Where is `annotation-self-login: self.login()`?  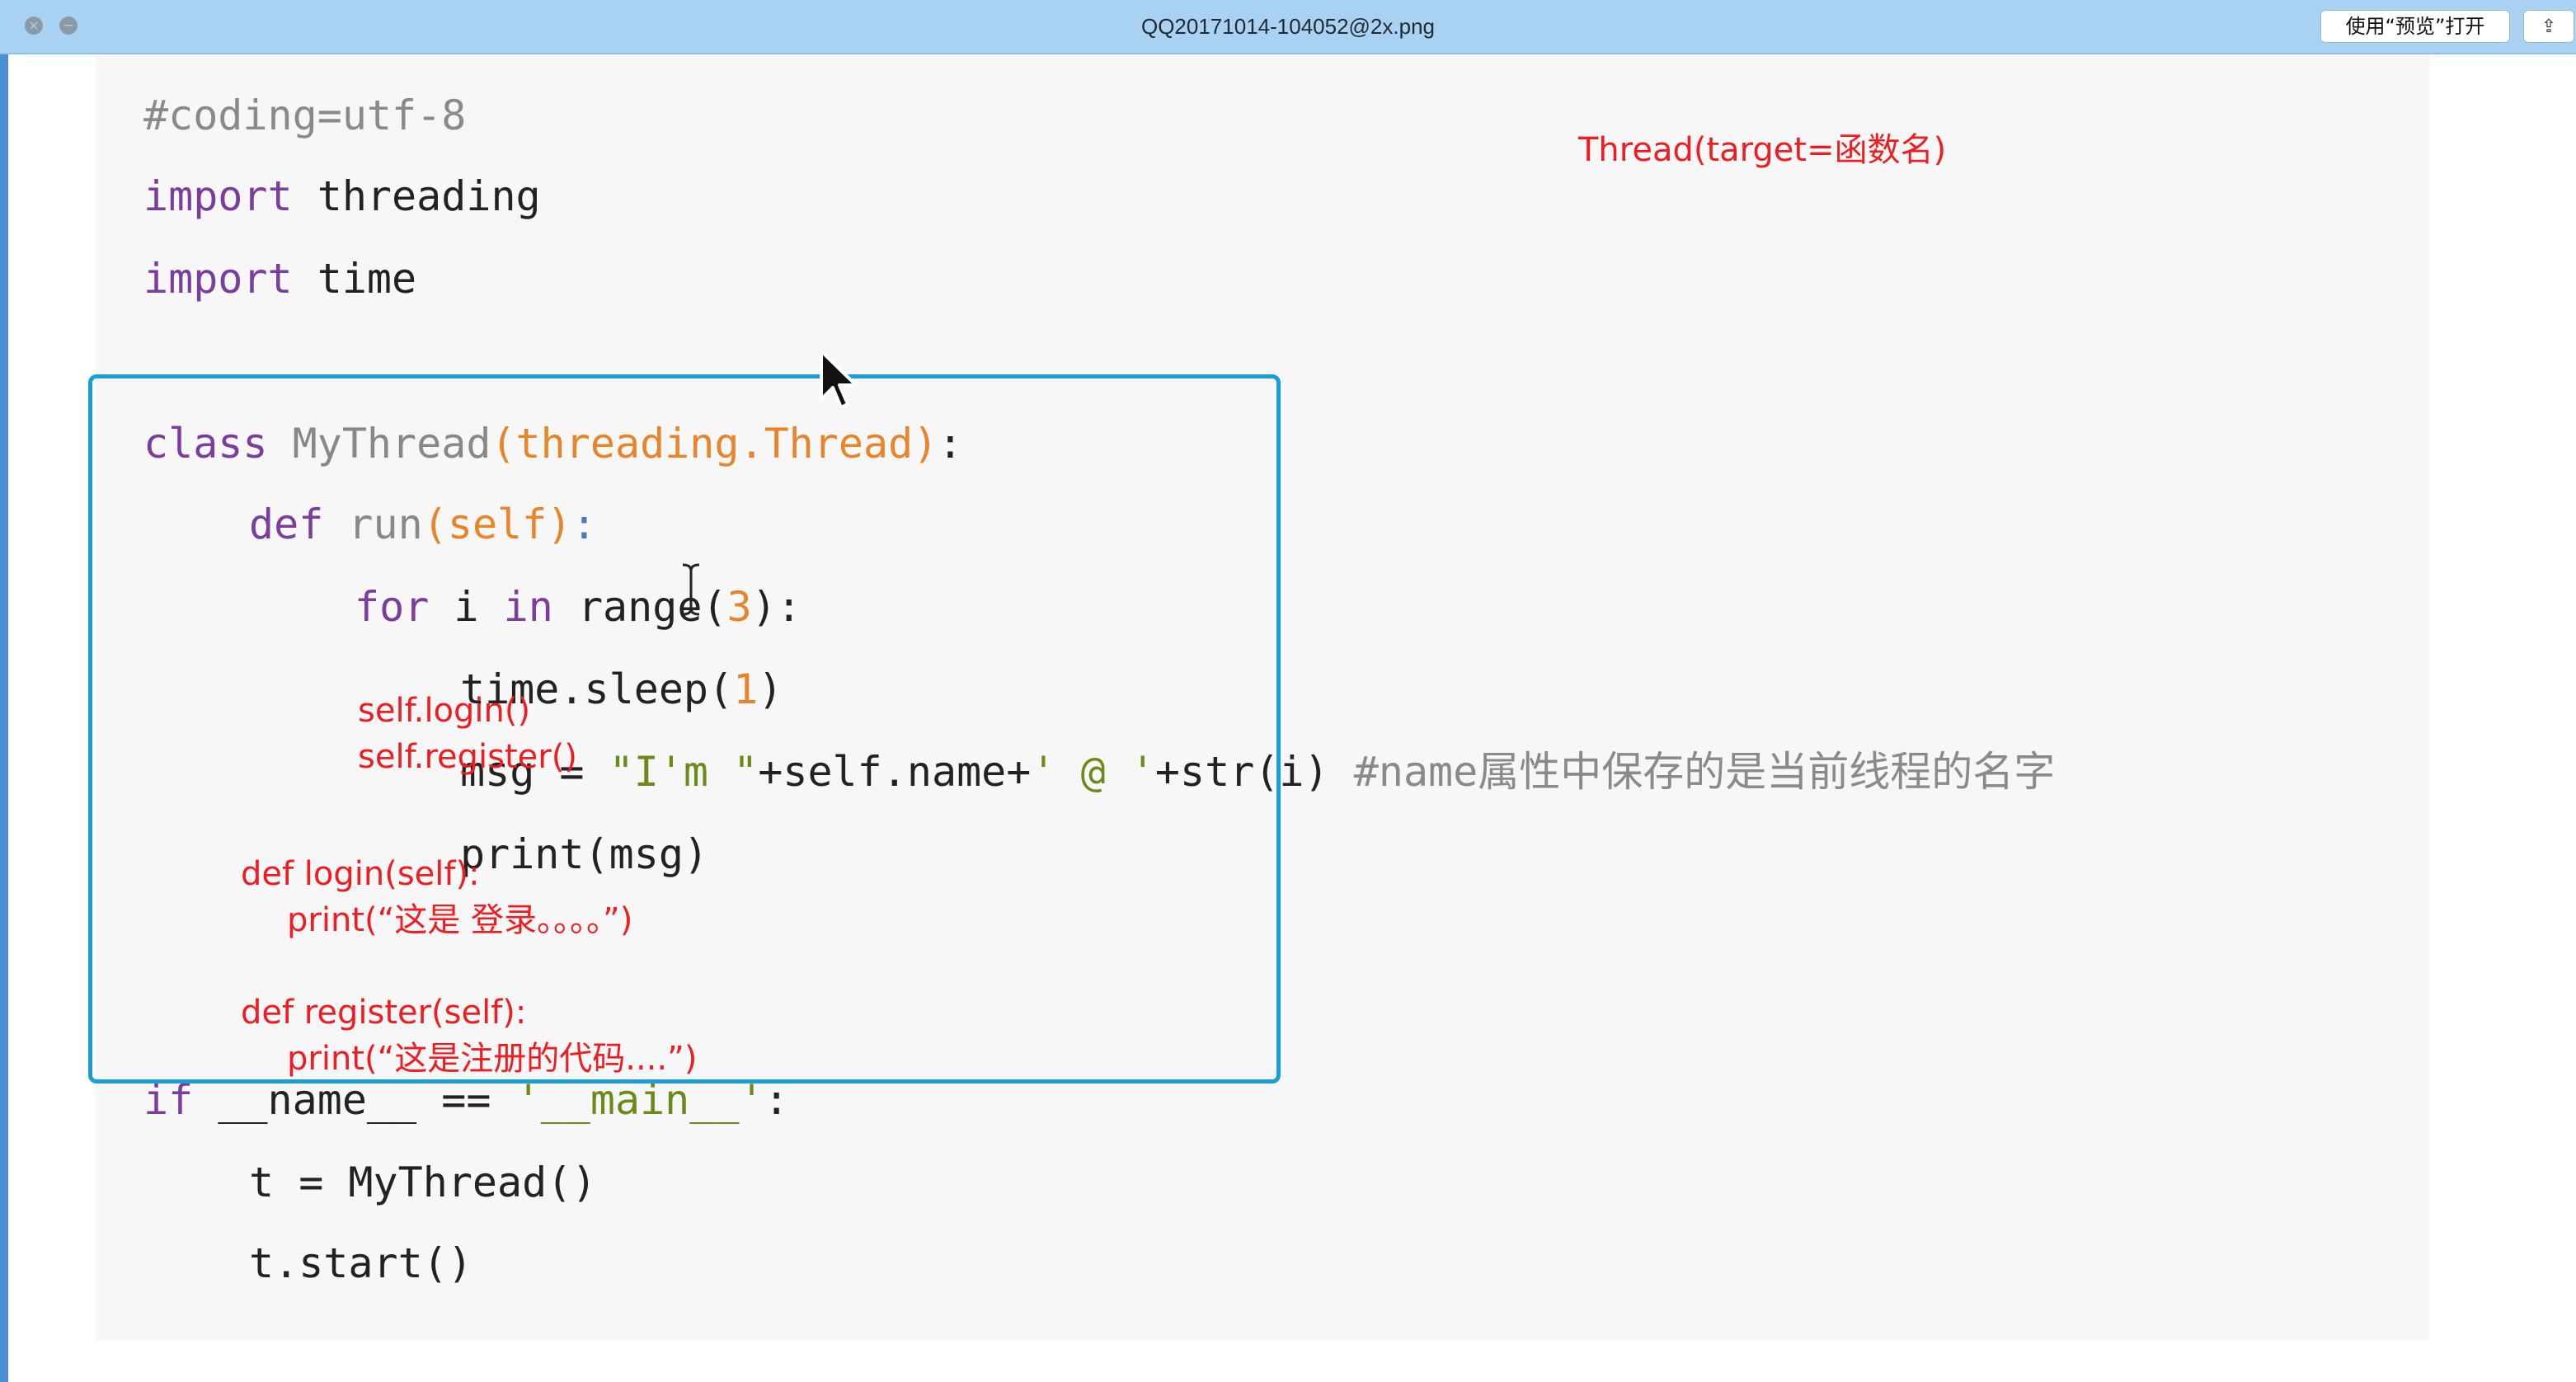 annotation-self-login: self.login() is located at coordinates (444, 711).